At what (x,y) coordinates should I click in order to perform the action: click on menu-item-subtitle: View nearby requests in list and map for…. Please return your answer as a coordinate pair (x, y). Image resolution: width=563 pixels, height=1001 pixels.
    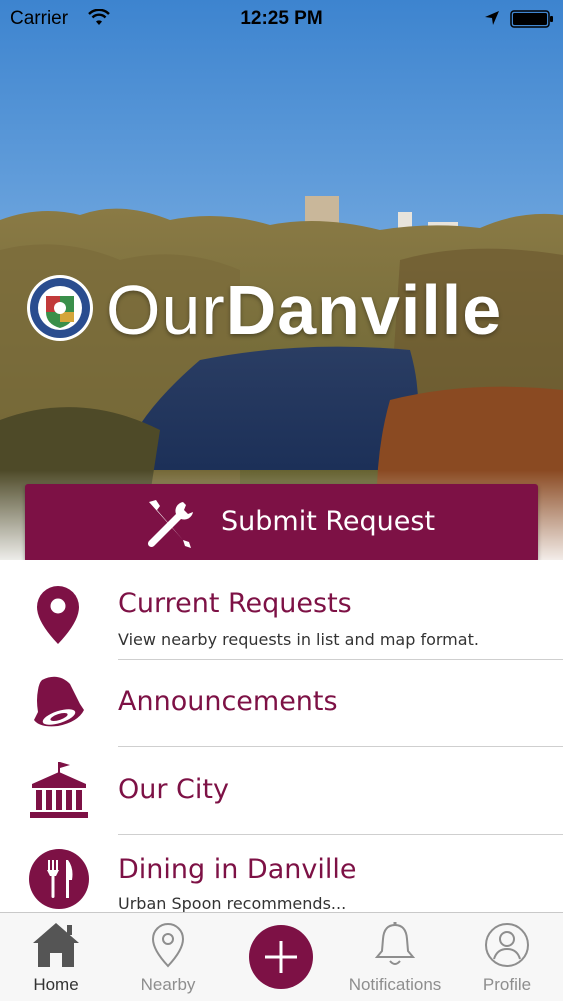
    Looking at the image, I should click on (298, 639).